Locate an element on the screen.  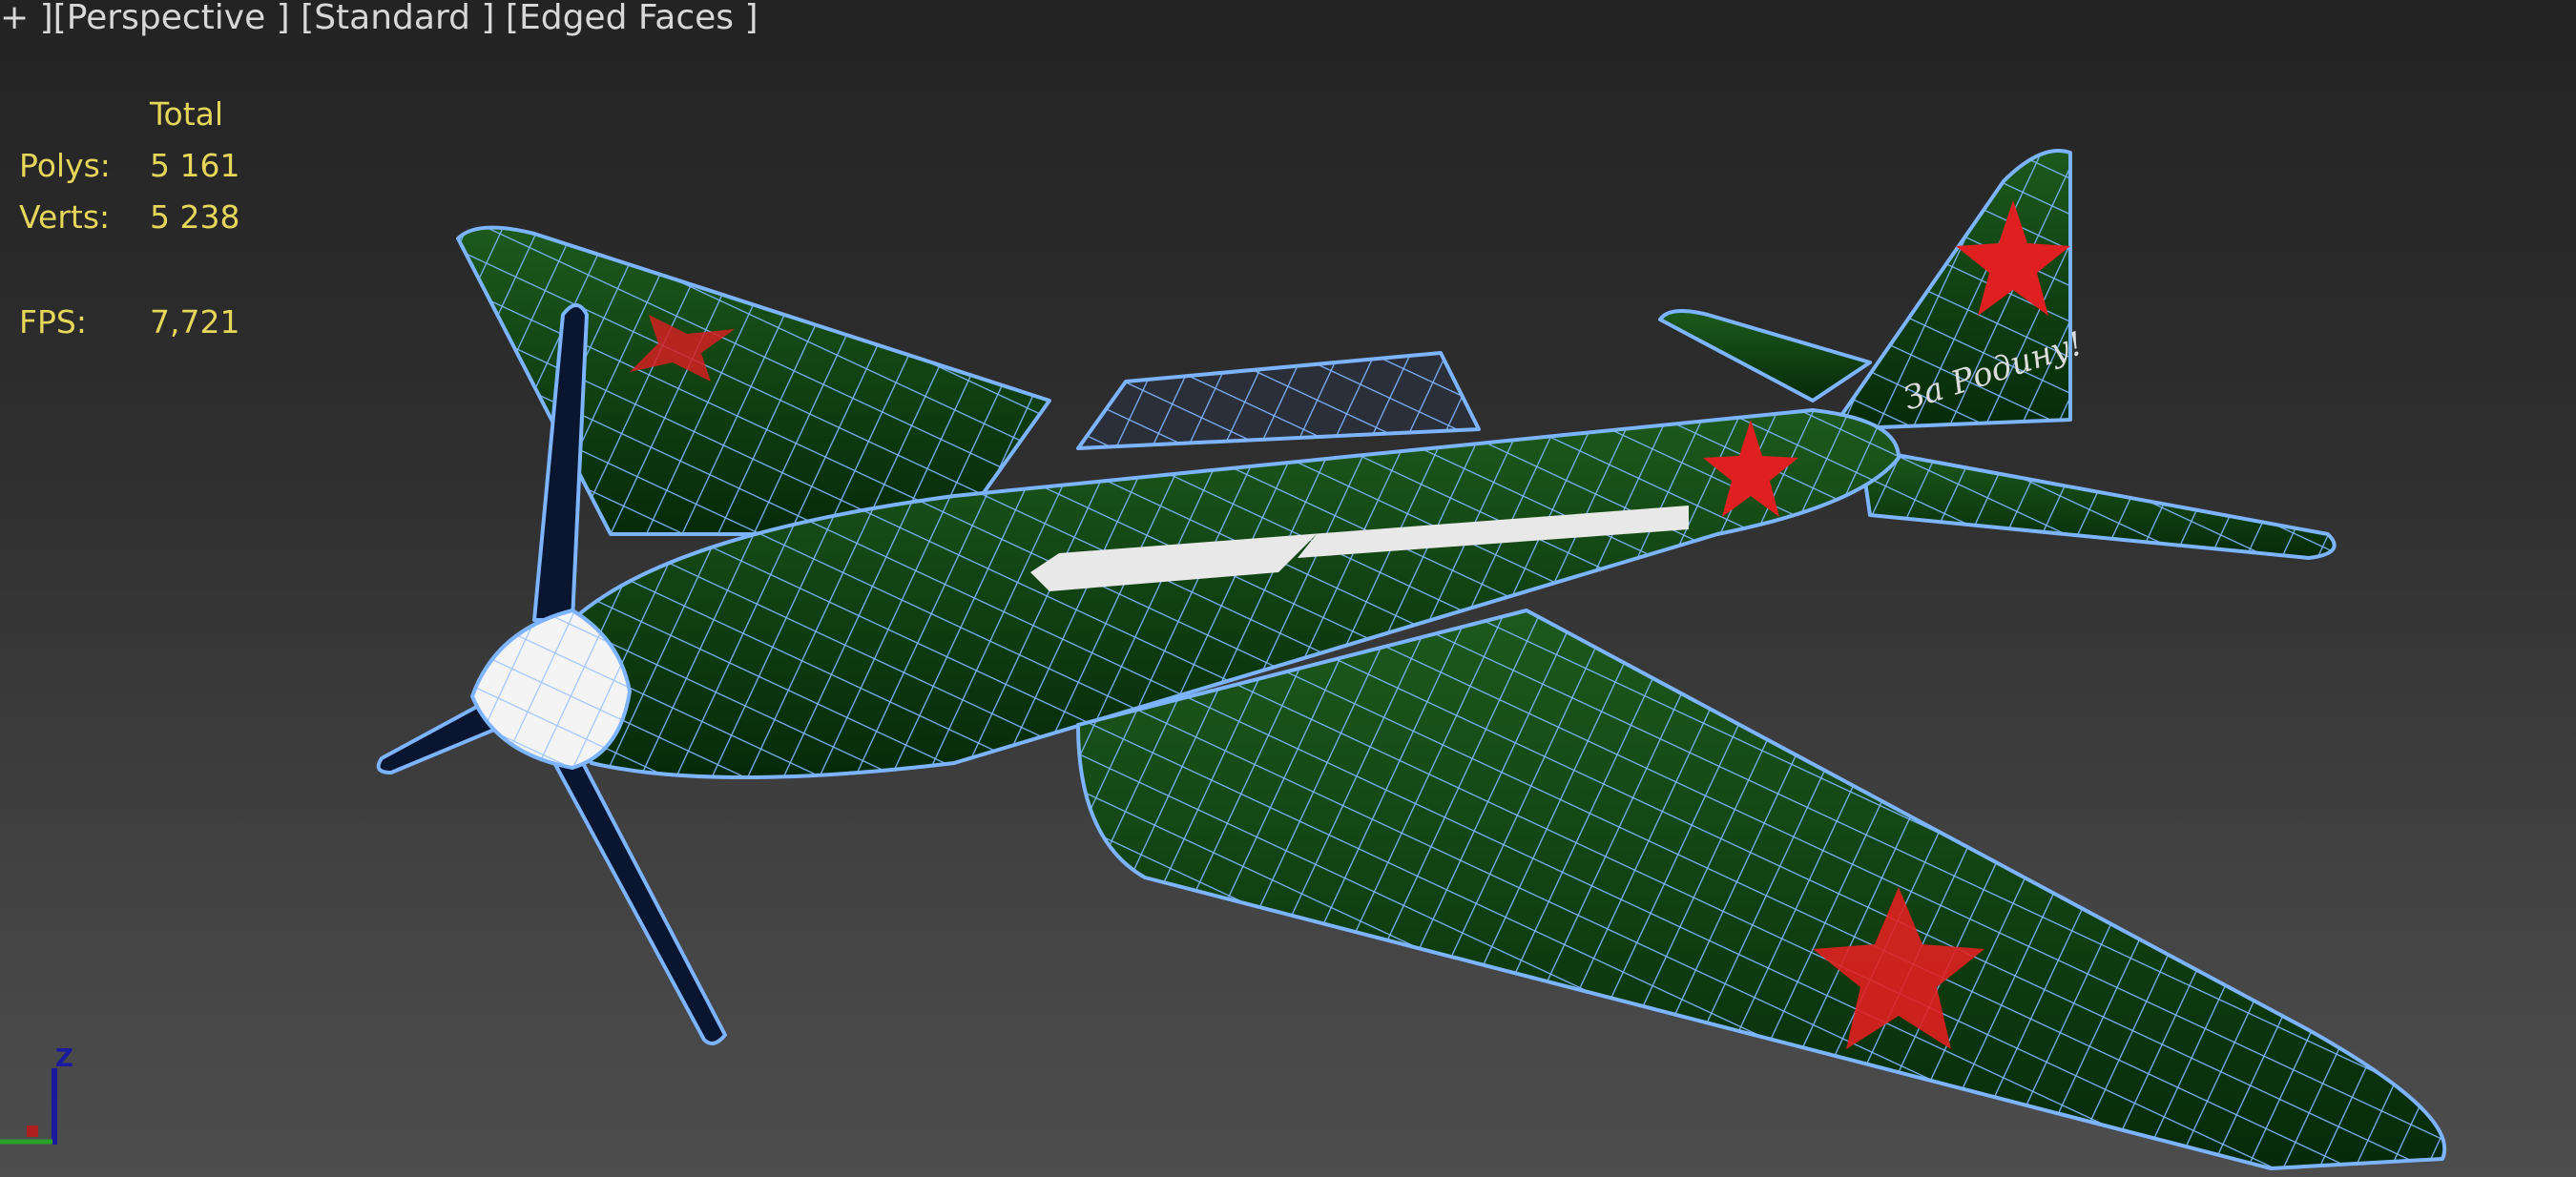
view-mode-button: Perspective is located at coordinates (166, 18).